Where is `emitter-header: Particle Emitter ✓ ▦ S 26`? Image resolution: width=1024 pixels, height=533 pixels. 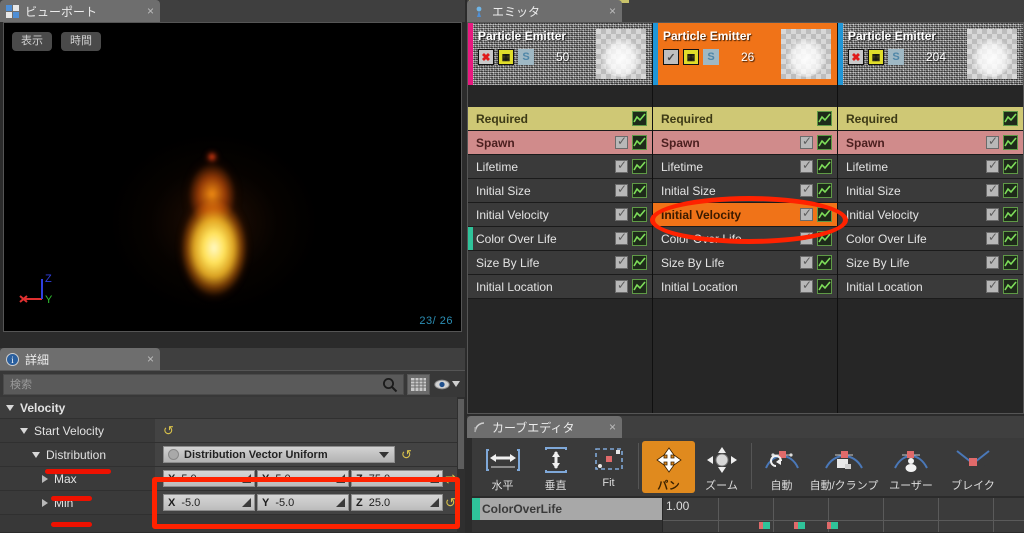 emitter-header: Particle Emitter ✓ ▦ S 26 is located at coordinates (745, 54).